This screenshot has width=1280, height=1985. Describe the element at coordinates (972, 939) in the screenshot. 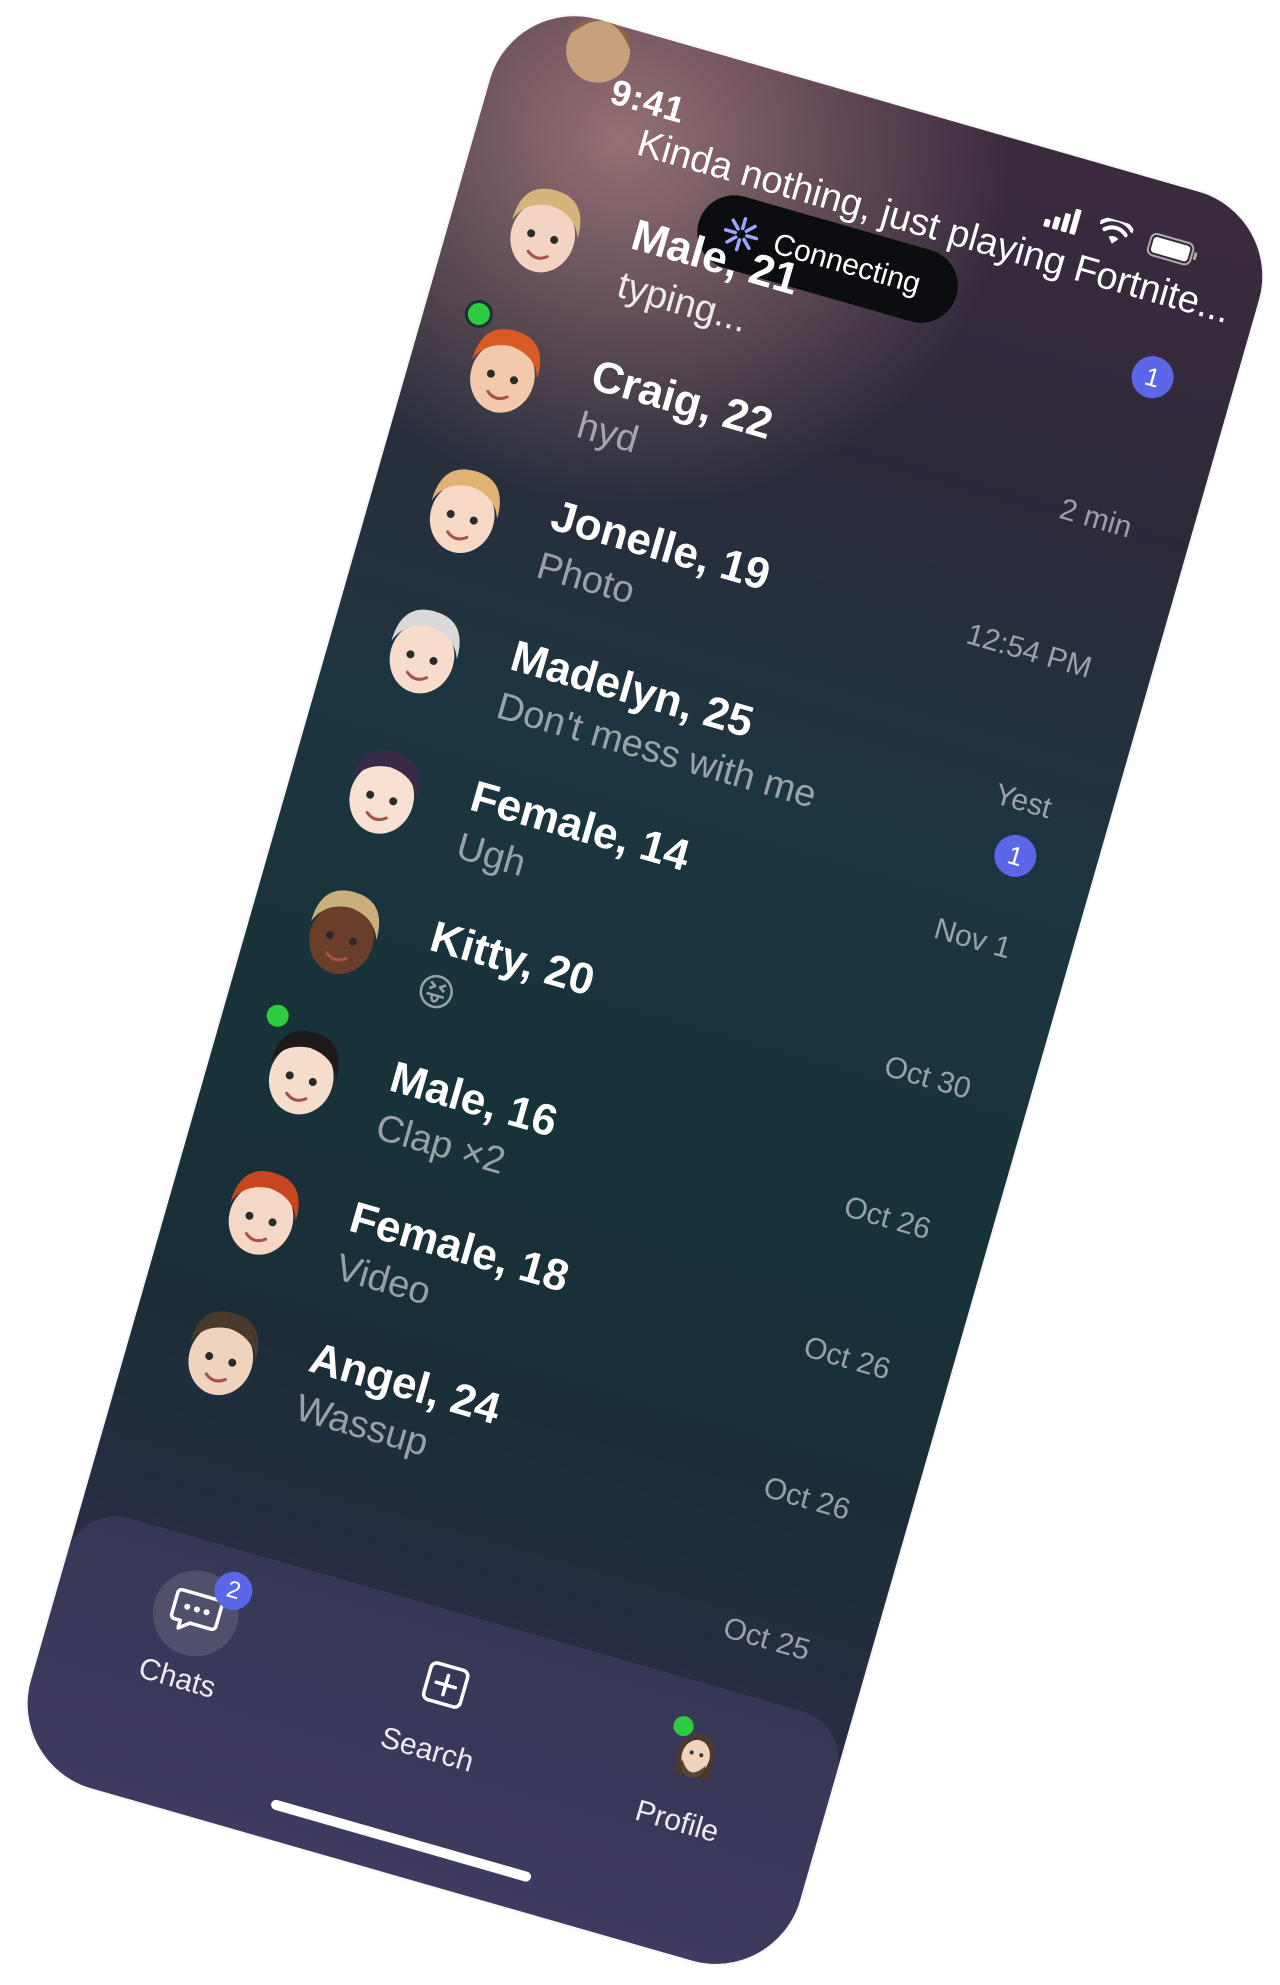

I see `chat-timestamp: Nov 1` at that location.